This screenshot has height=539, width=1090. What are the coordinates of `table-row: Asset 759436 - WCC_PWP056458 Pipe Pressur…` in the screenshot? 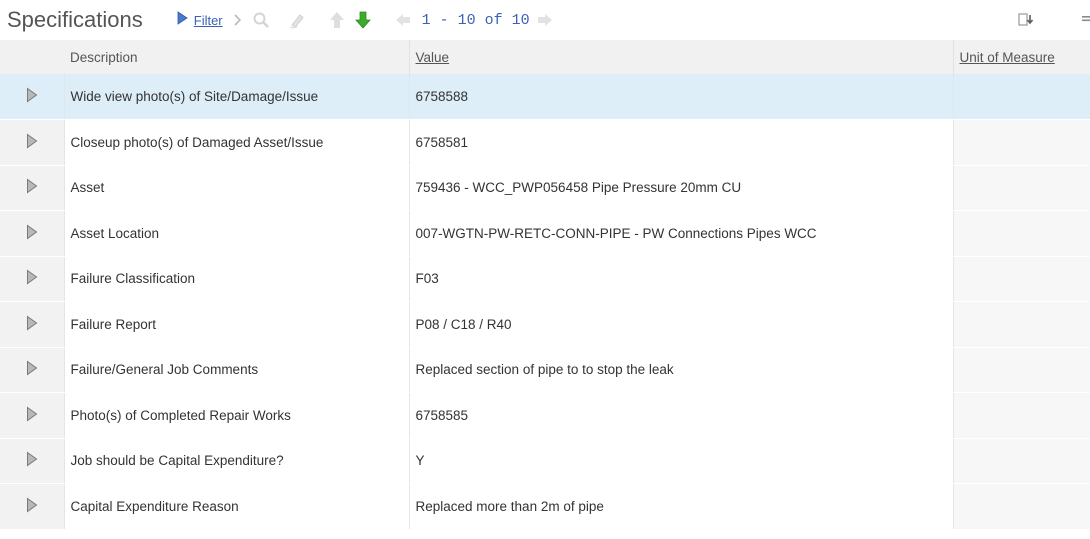 It's located at (545, 188).